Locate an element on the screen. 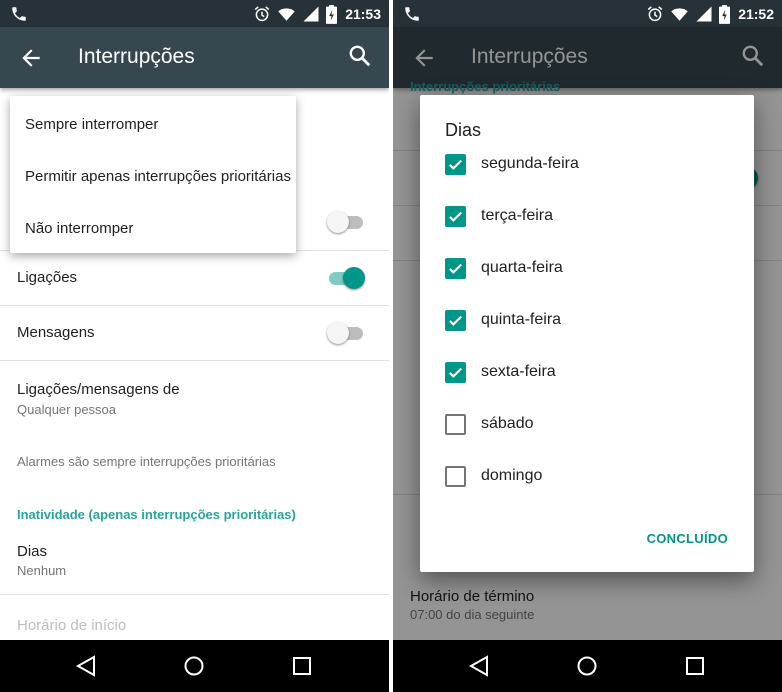 The height and width of the screenshot is (692, 782). ligacoes-mensagens-de-row: Ligações/mensagens de Qualquer pessoa is located at coordinates (194, 395).